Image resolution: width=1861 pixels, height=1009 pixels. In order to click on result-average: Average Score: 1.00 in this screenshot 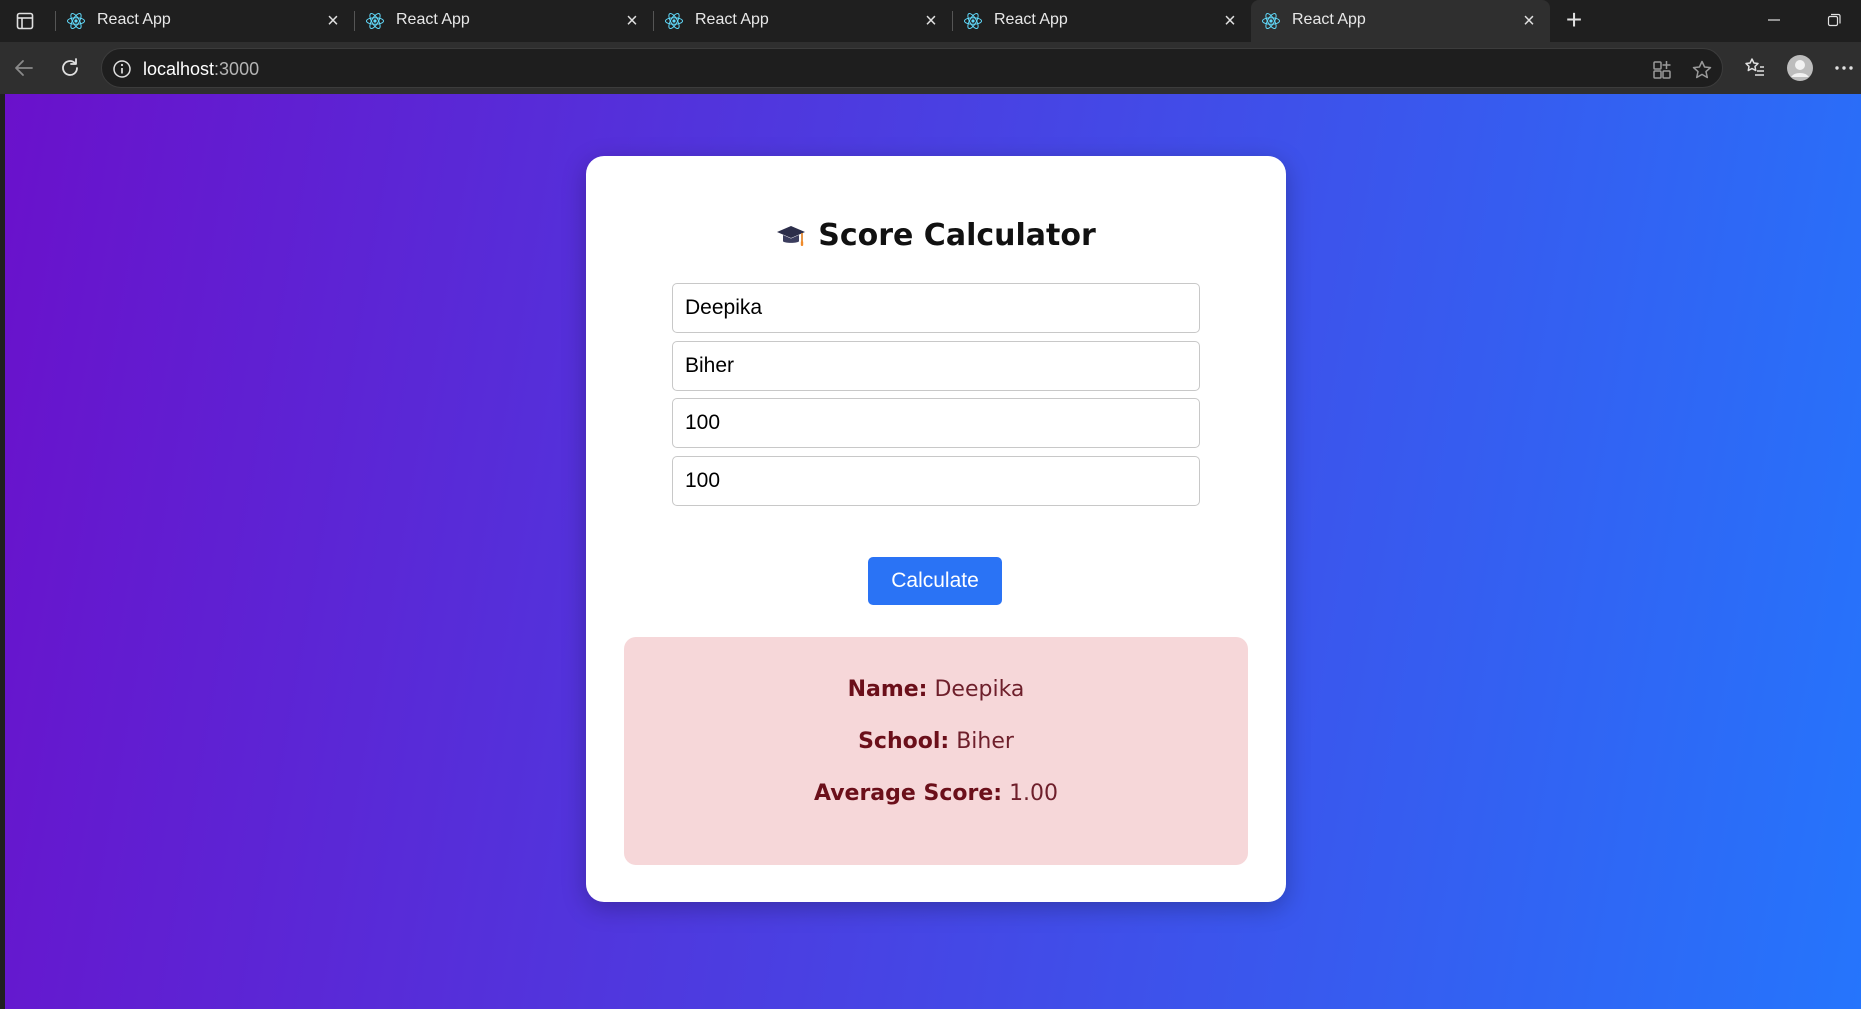, I will do `click(936, 793)`.